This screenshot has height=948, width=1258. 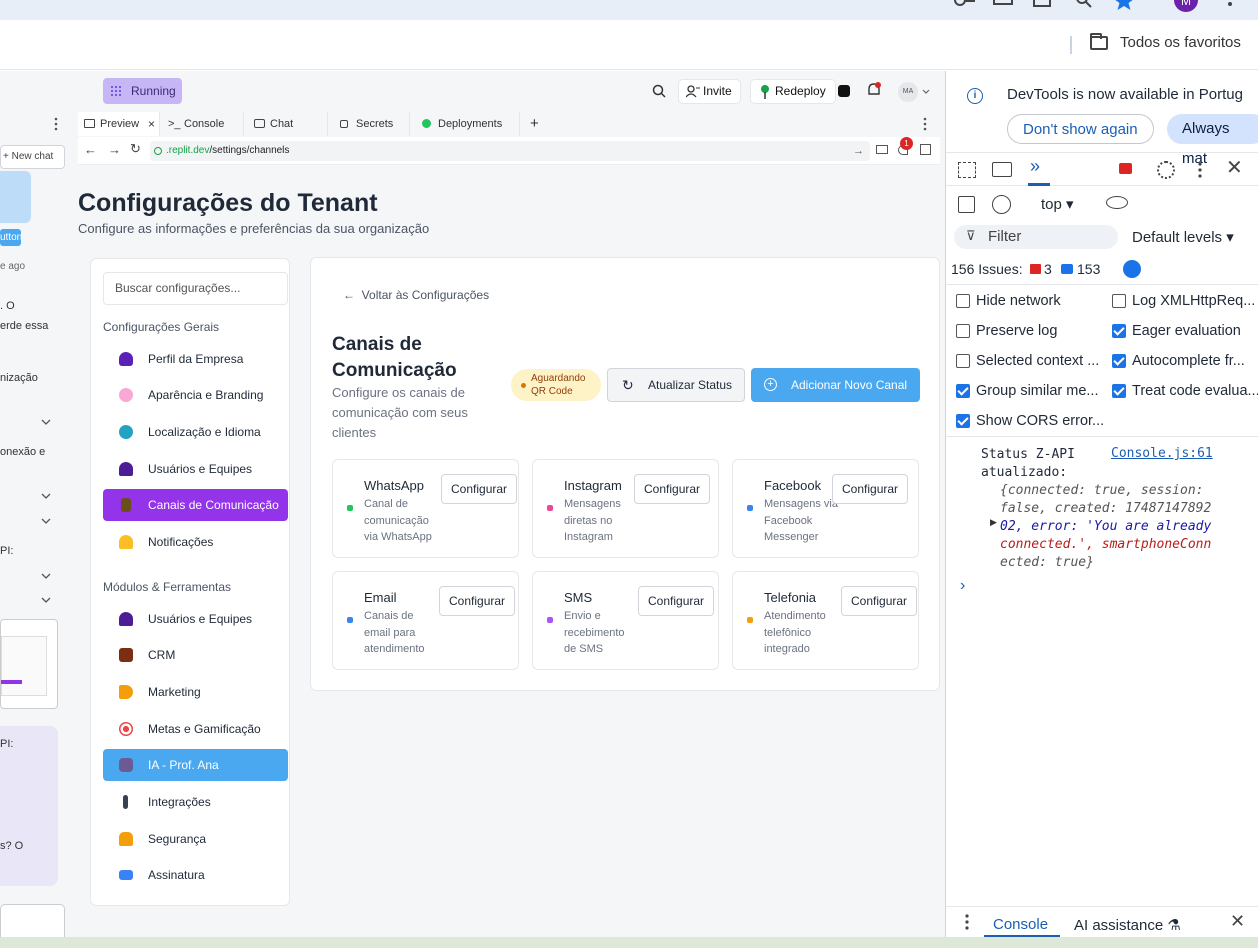 What do you see at coordinates (793, 91) in the screenshot?
I see `redeploy-button: Redeploy` at bounding box center [793, 91].